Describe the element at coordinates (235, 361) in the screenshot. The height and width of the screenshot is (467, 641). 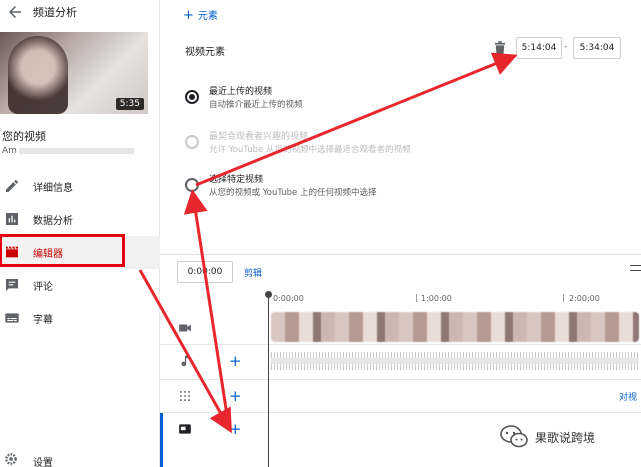
I see `add-audio-button: +` at that location.